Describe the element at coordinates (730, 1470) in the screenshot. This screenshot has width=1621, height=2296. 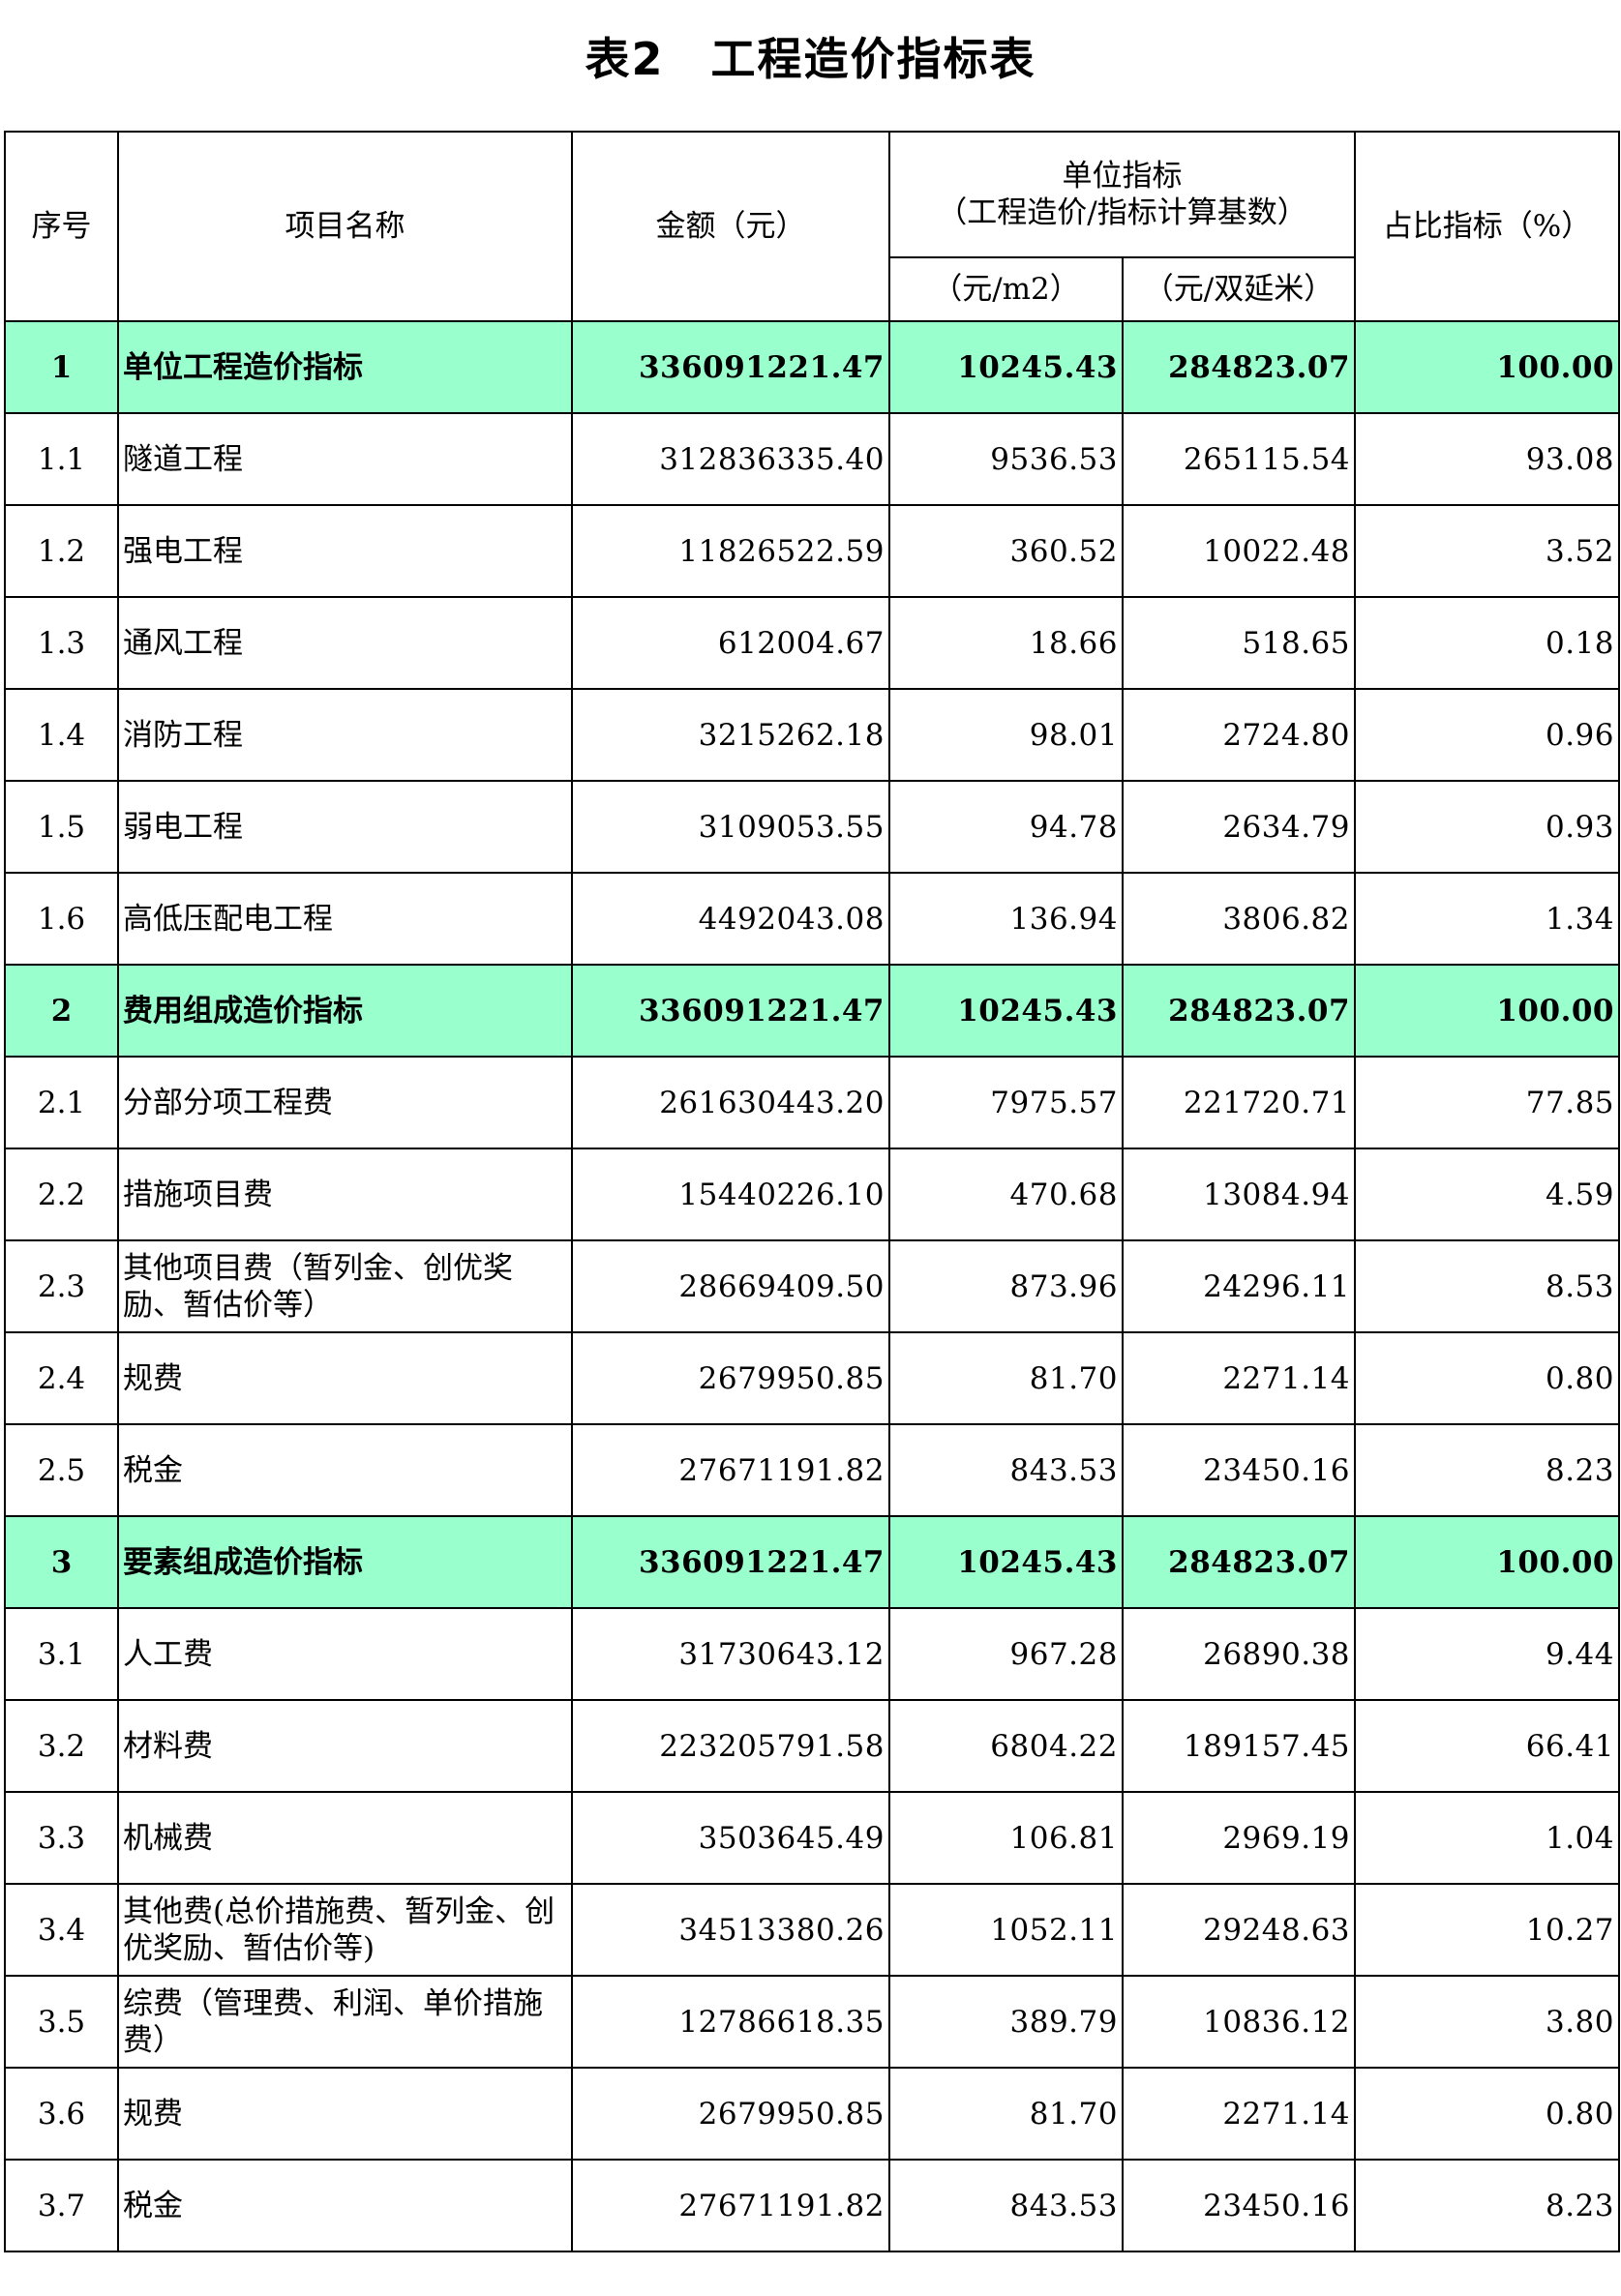
I see `cell-amount: 27671191.82` at that location.